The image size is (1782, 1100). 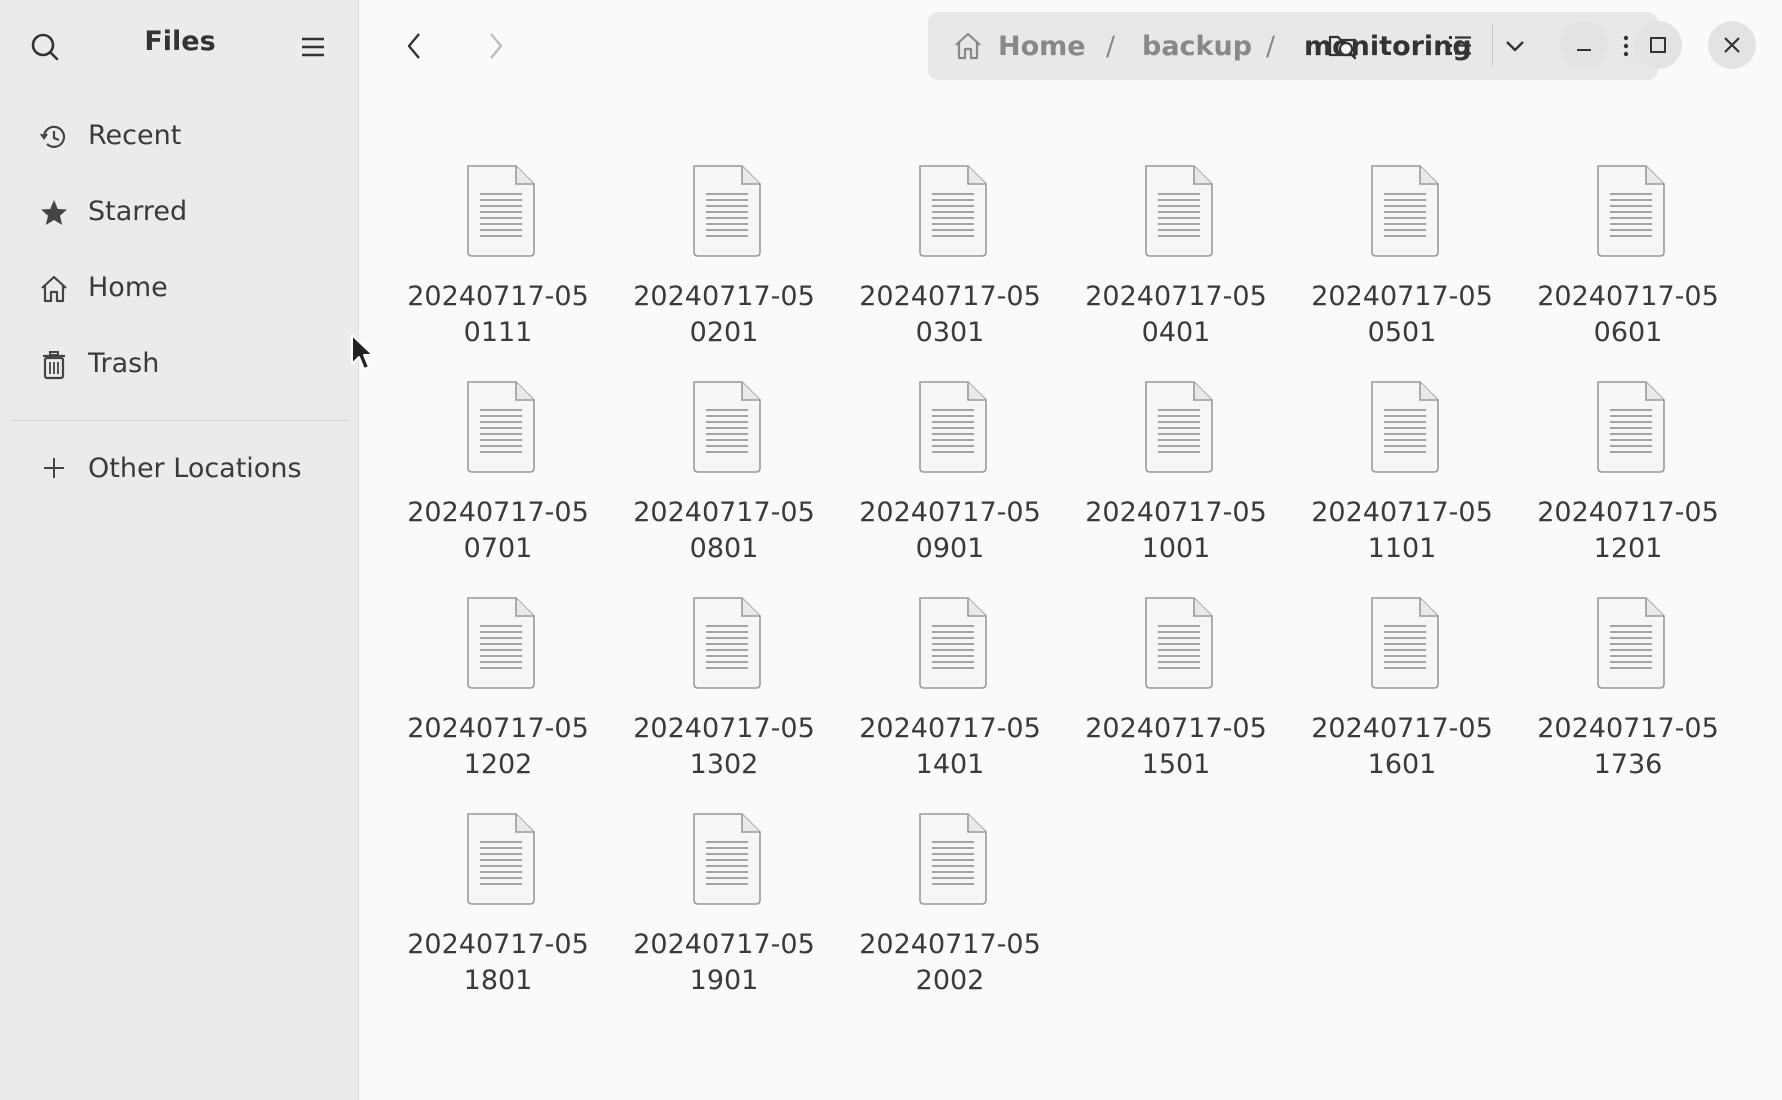 What do you see at coordinates (724, 531) in the screenshot?
I see `file-name: 20240717-05 0801` at bounding box center [724, 531].